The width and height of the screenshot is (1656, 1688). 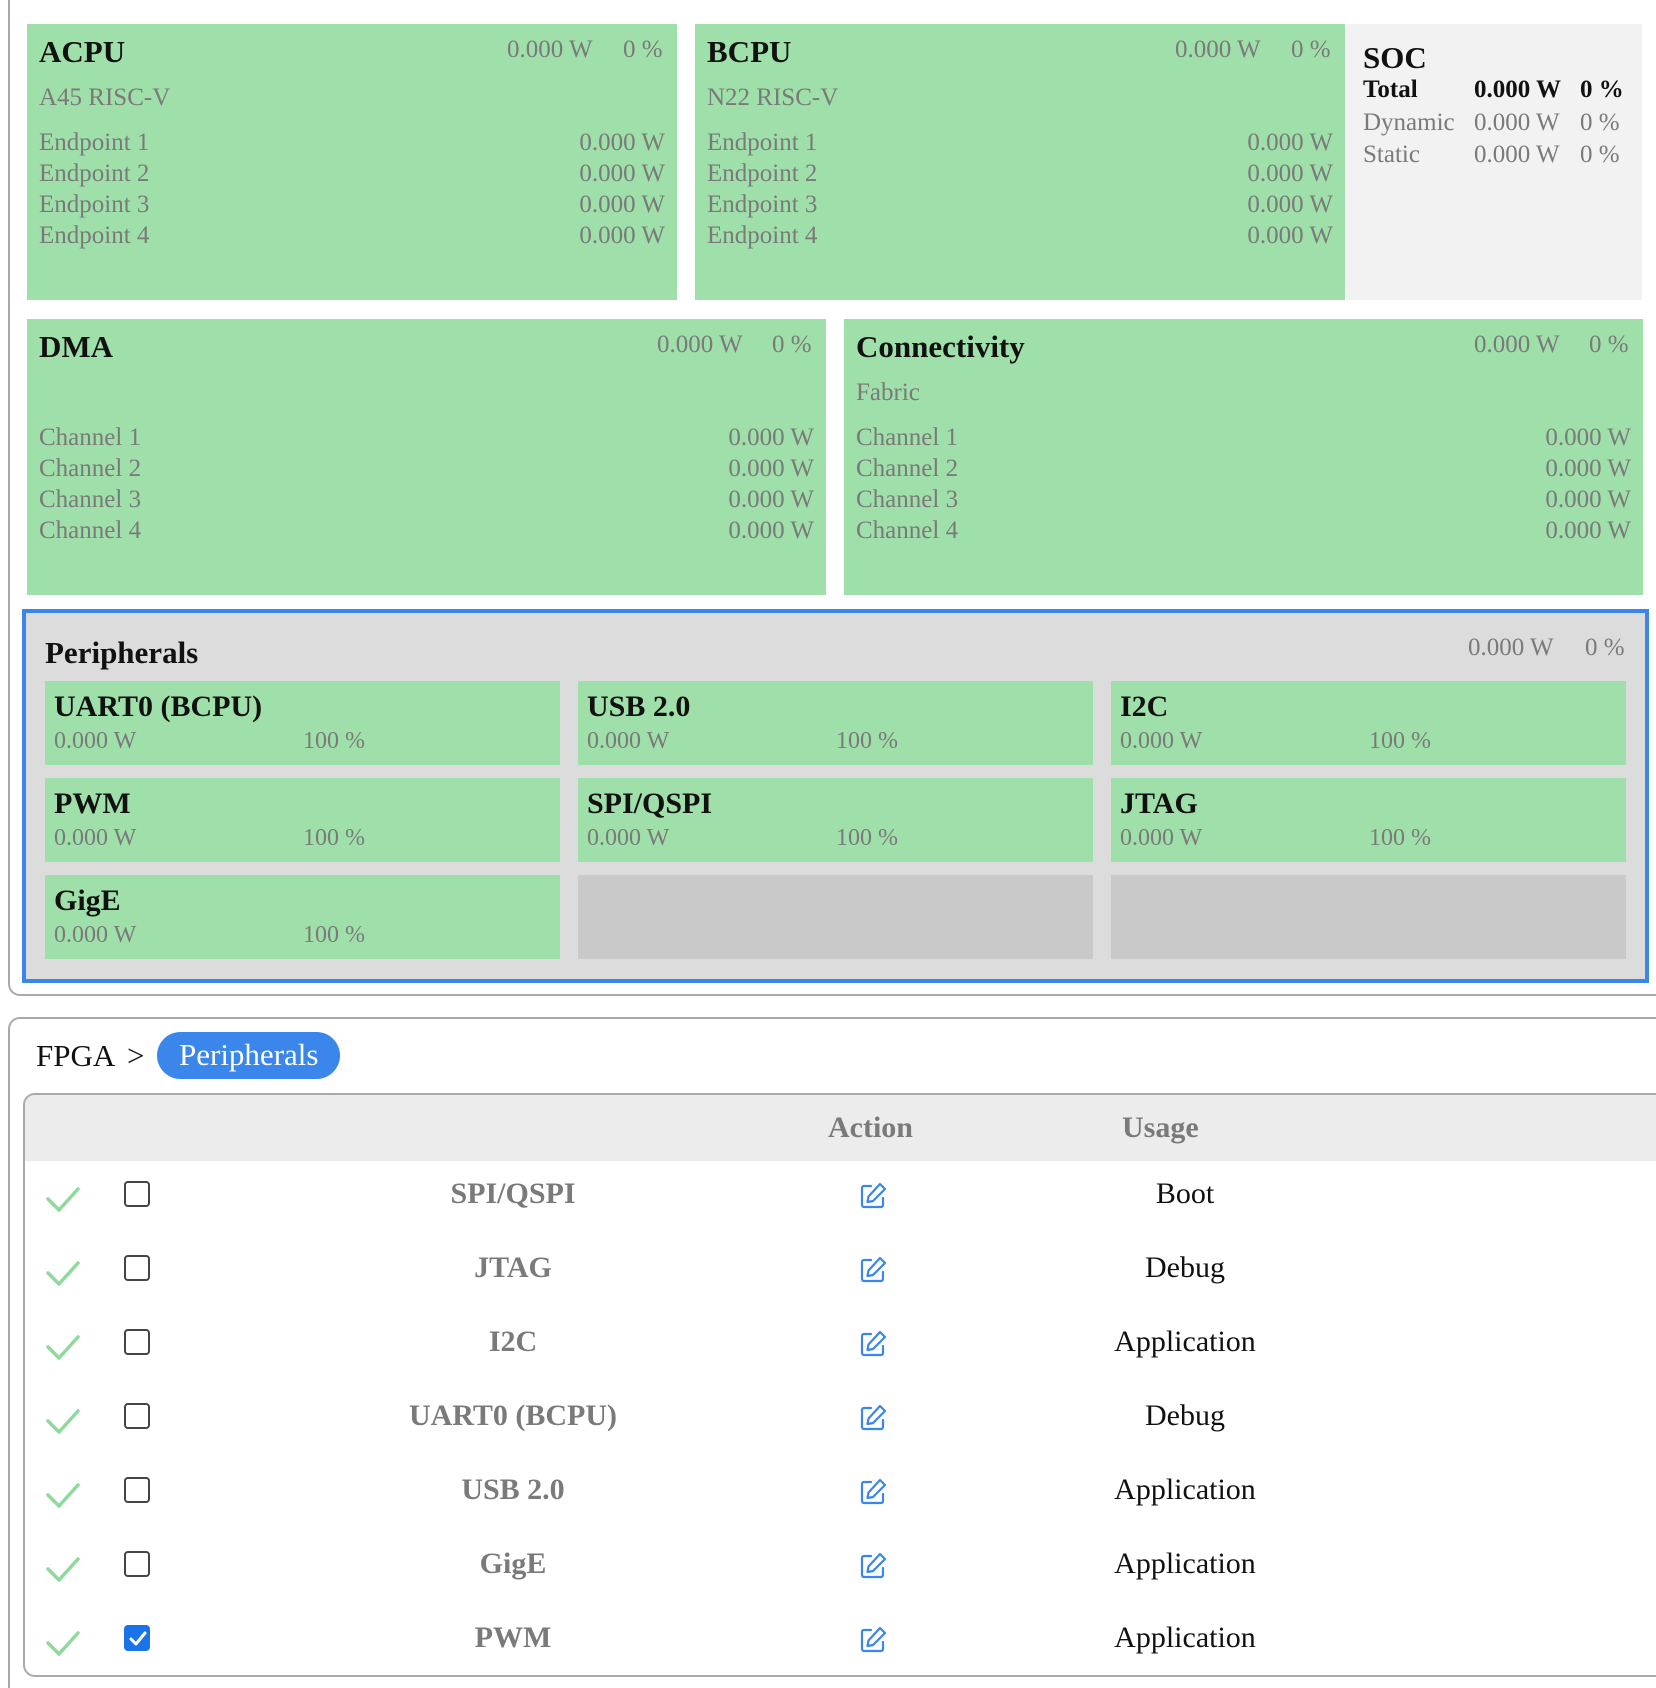 I want to click on usage-value: Application, so click(x=1185, y=1563).